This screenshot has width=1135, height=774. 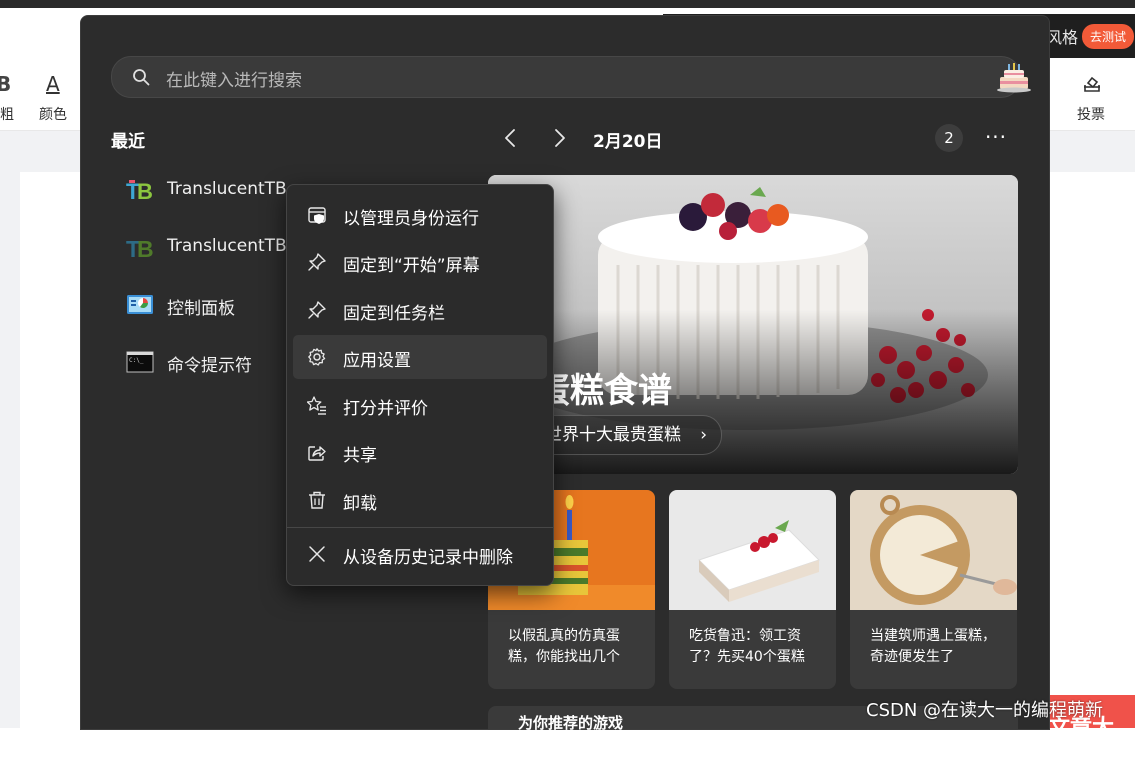 I want to click on menu-separator, so click(x=420, y=527).